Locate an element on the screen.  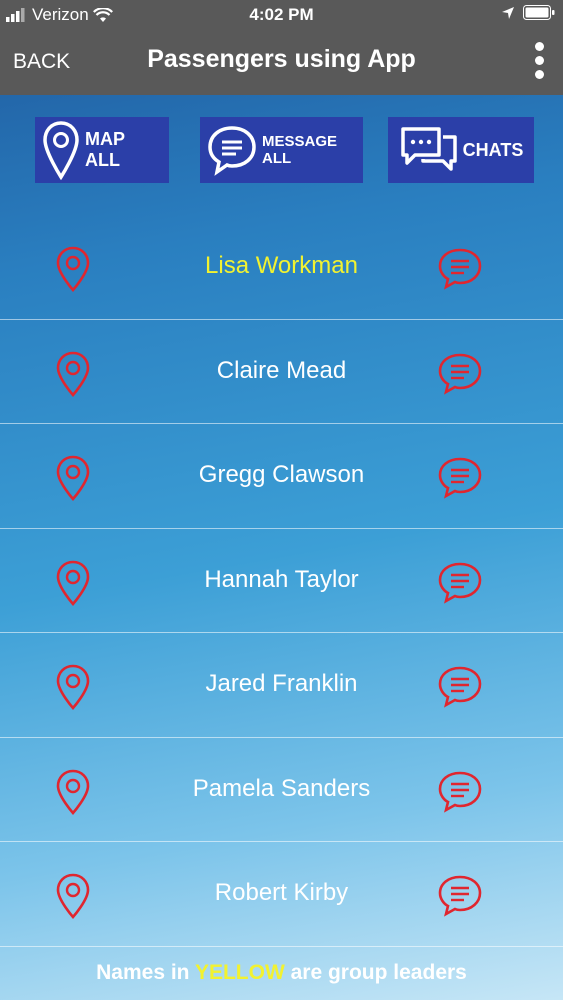
passenger-row: Pamela Sanders is located at coordinates (281, 790).